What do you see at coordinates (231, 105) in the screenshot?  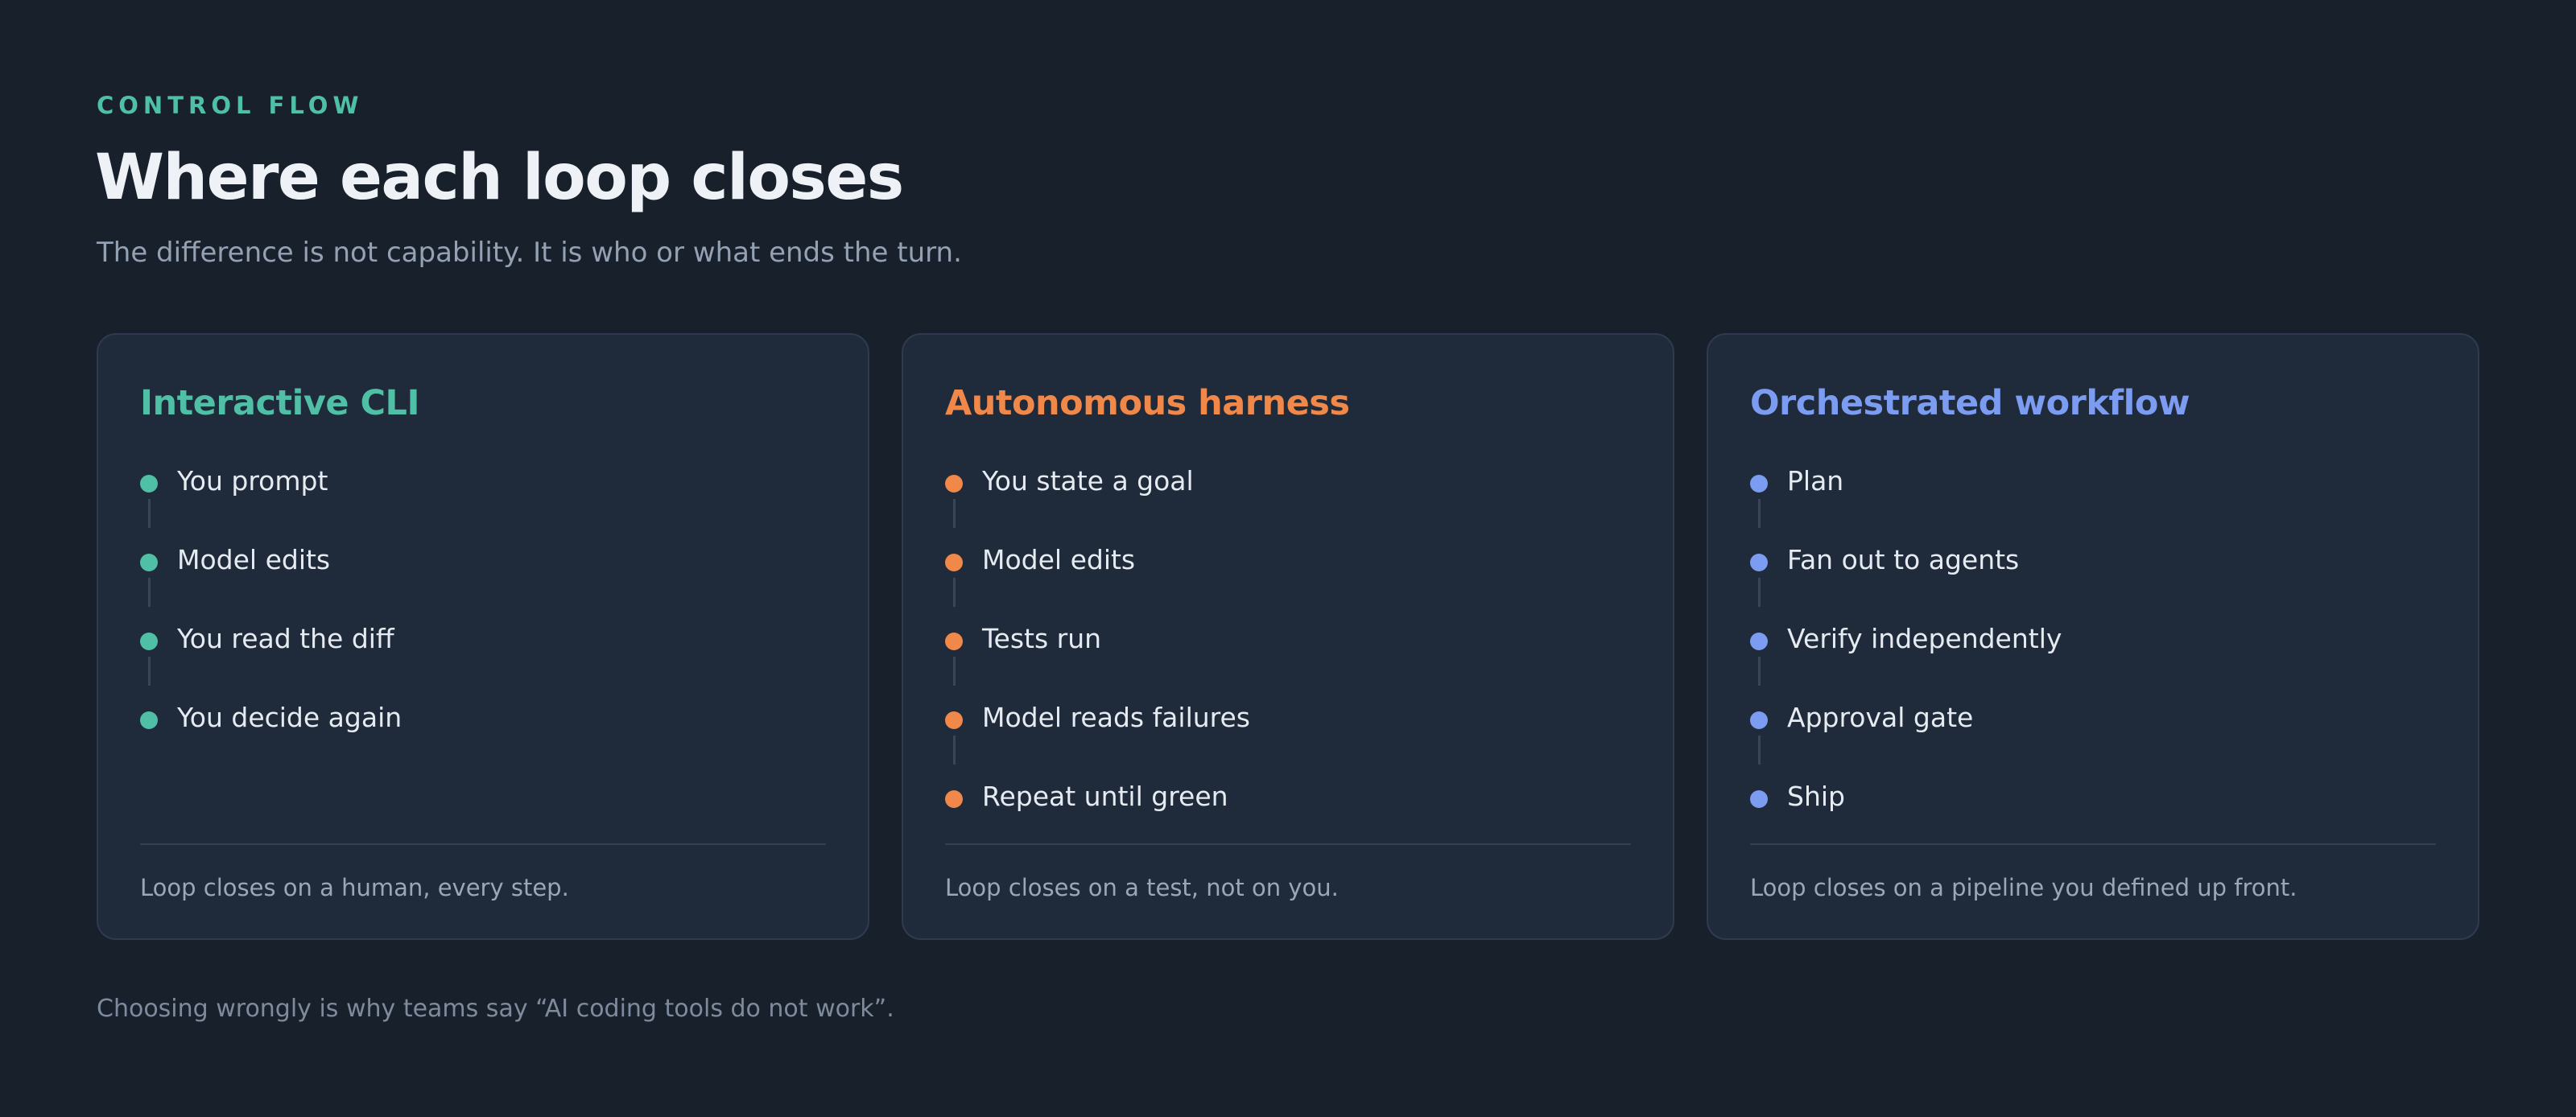 I see `section-eyebrow: CONTROL FLOW` at bounding box center [231, 105].